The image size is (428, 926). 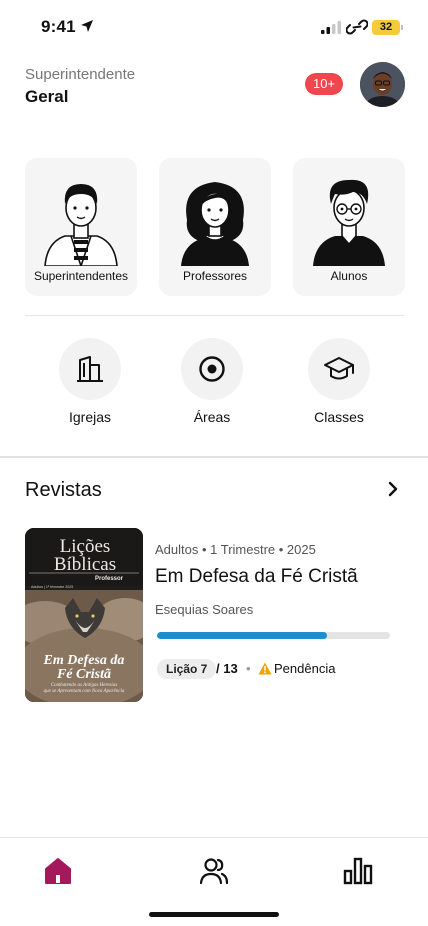 What do you see at coordinates (83, 674) in the screenshot?
I see `cover-subject-line2: Fé Cristã` at bounding box center [83, 674].